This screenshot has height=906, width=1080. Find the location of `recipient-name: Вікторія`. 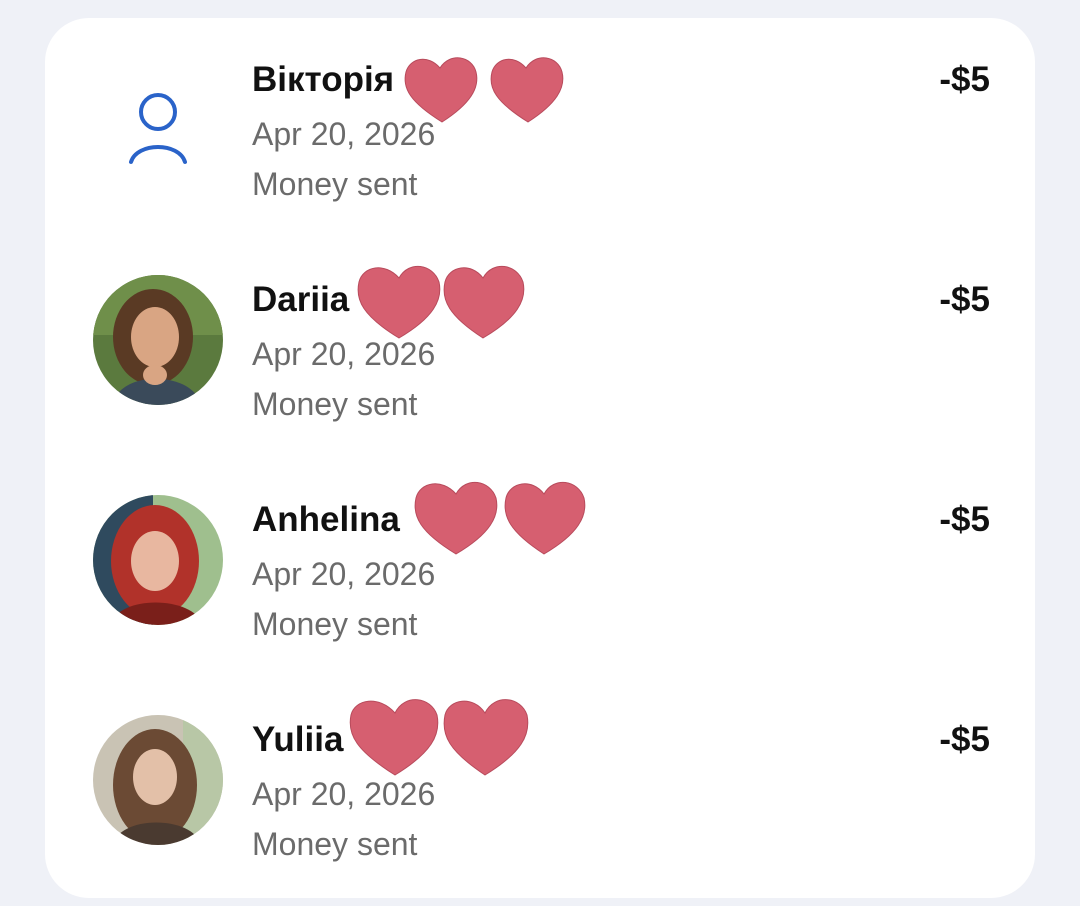

recipient-name: Вікторія is located at coordinates (323, 79).